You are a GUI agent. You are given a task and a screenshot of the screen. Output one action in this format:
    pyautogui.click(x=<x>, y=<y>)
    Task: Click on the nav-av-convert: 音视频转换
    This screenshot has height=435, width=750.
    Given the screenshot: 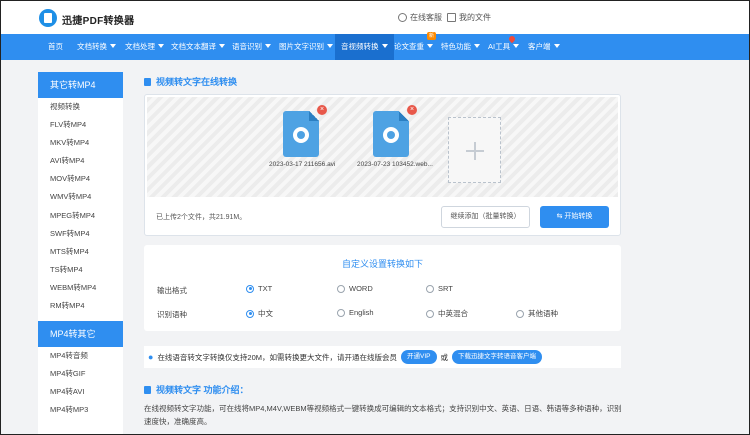 What is the action you would take?
    pyautogui.click(x=364, y=47)
    